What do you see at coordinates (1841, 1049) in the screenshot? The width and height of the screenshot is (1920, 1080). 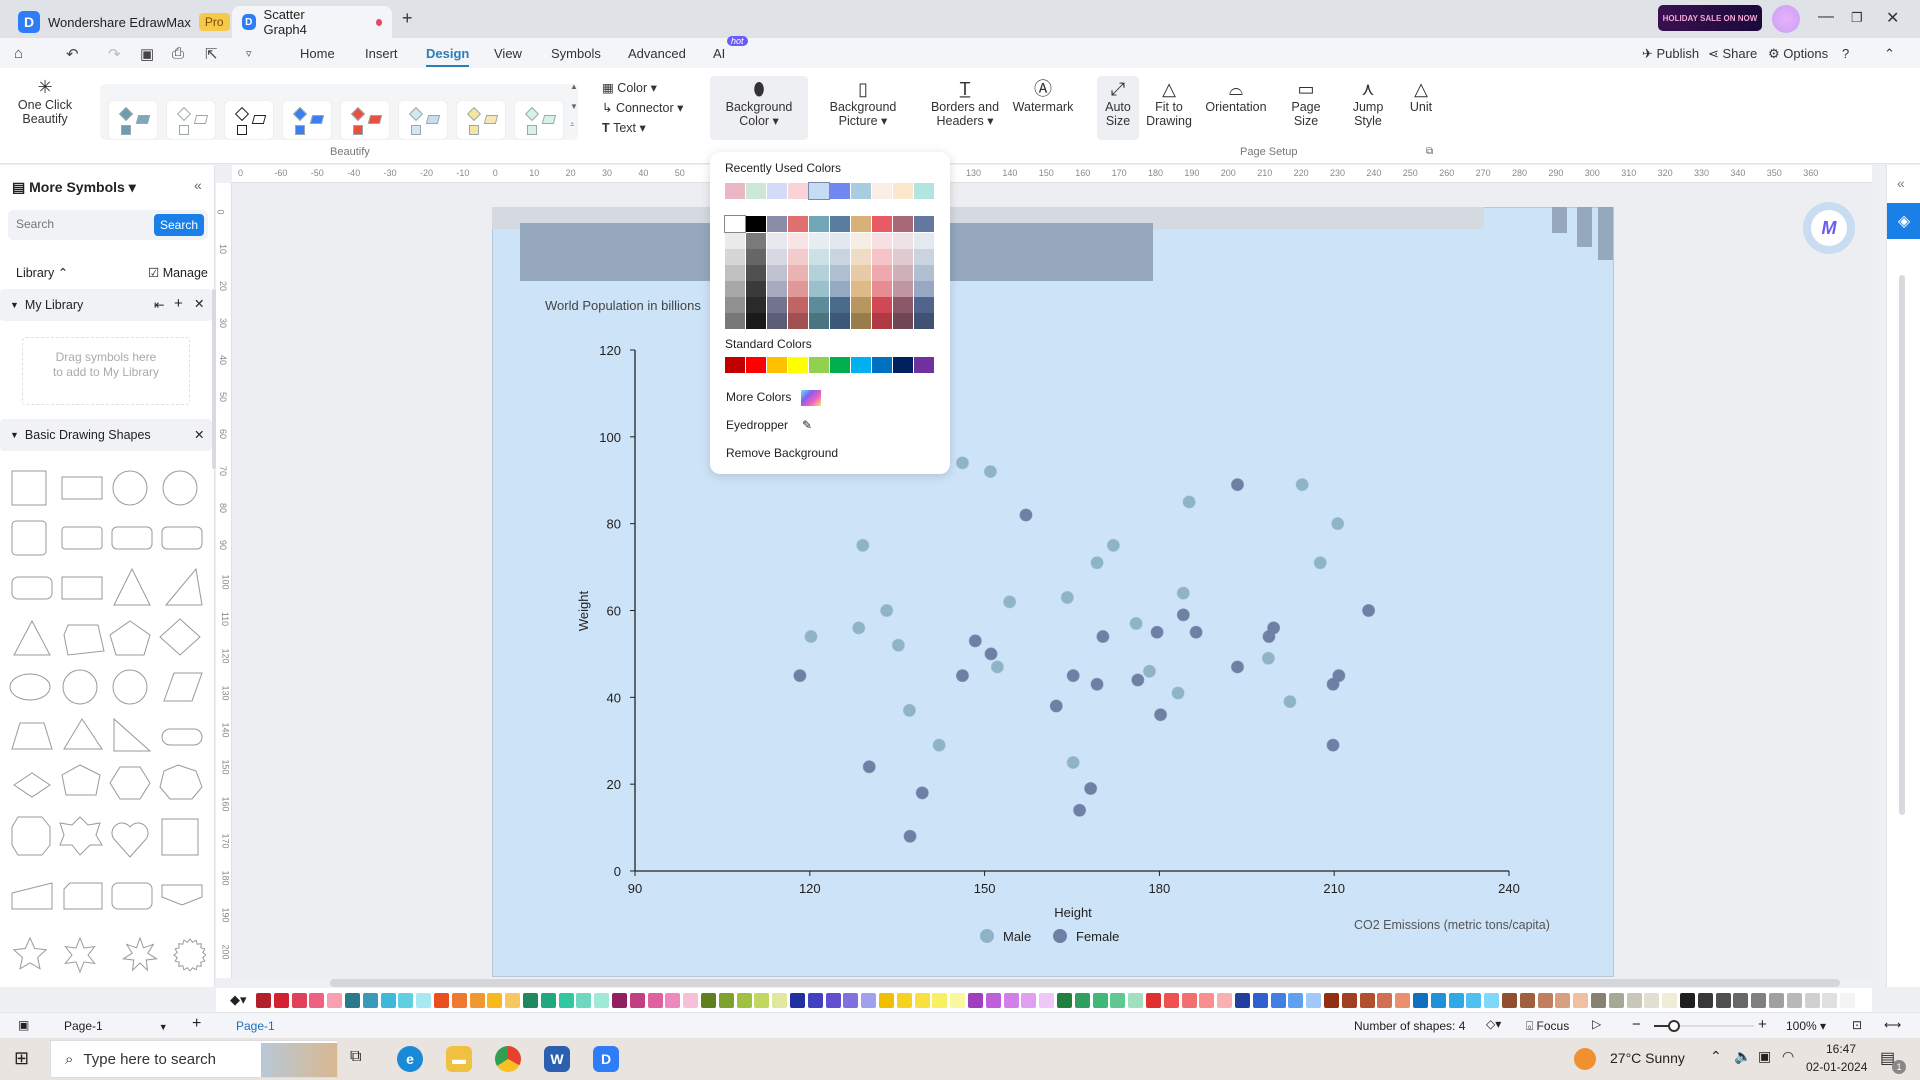 I see `clock-time: 16:47` at bounding box center [1841, 1049].